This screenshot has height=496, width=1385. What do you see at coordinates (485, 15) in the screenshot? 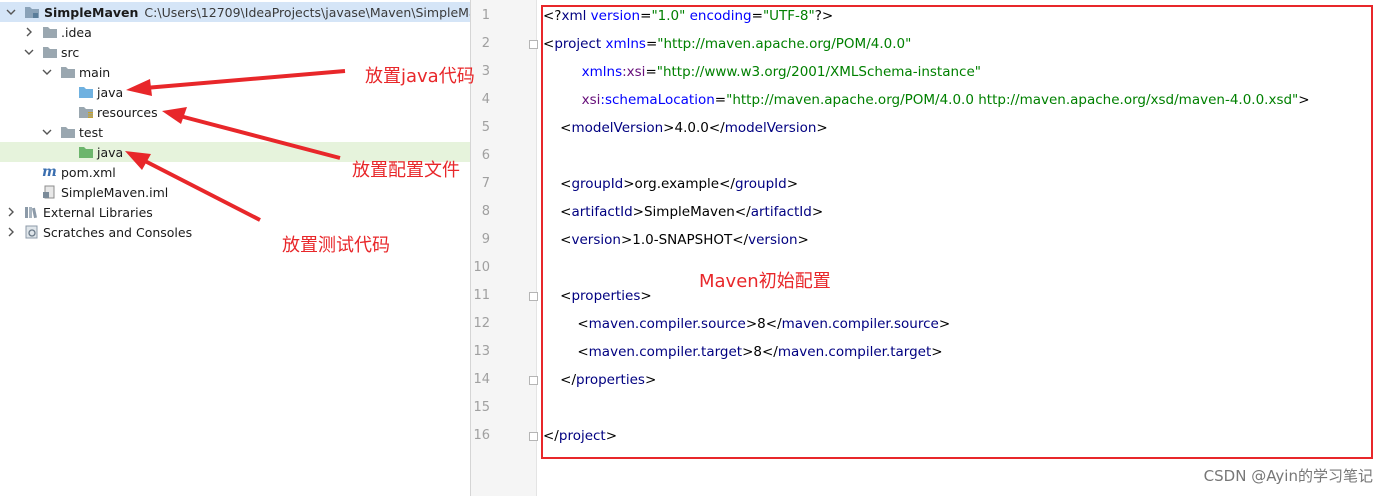
I see `line-number: 1` at bounding box center [485, 15].